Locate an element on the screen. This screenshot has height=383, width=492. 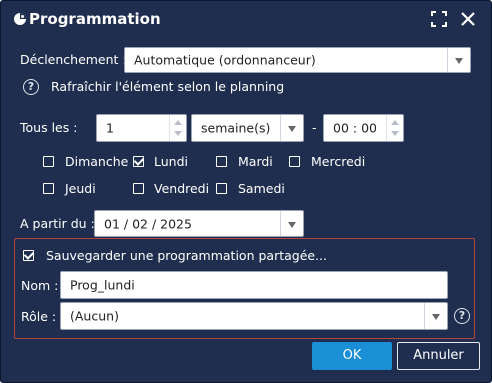
checkbox-mardi is located at coordinates (221, 161).